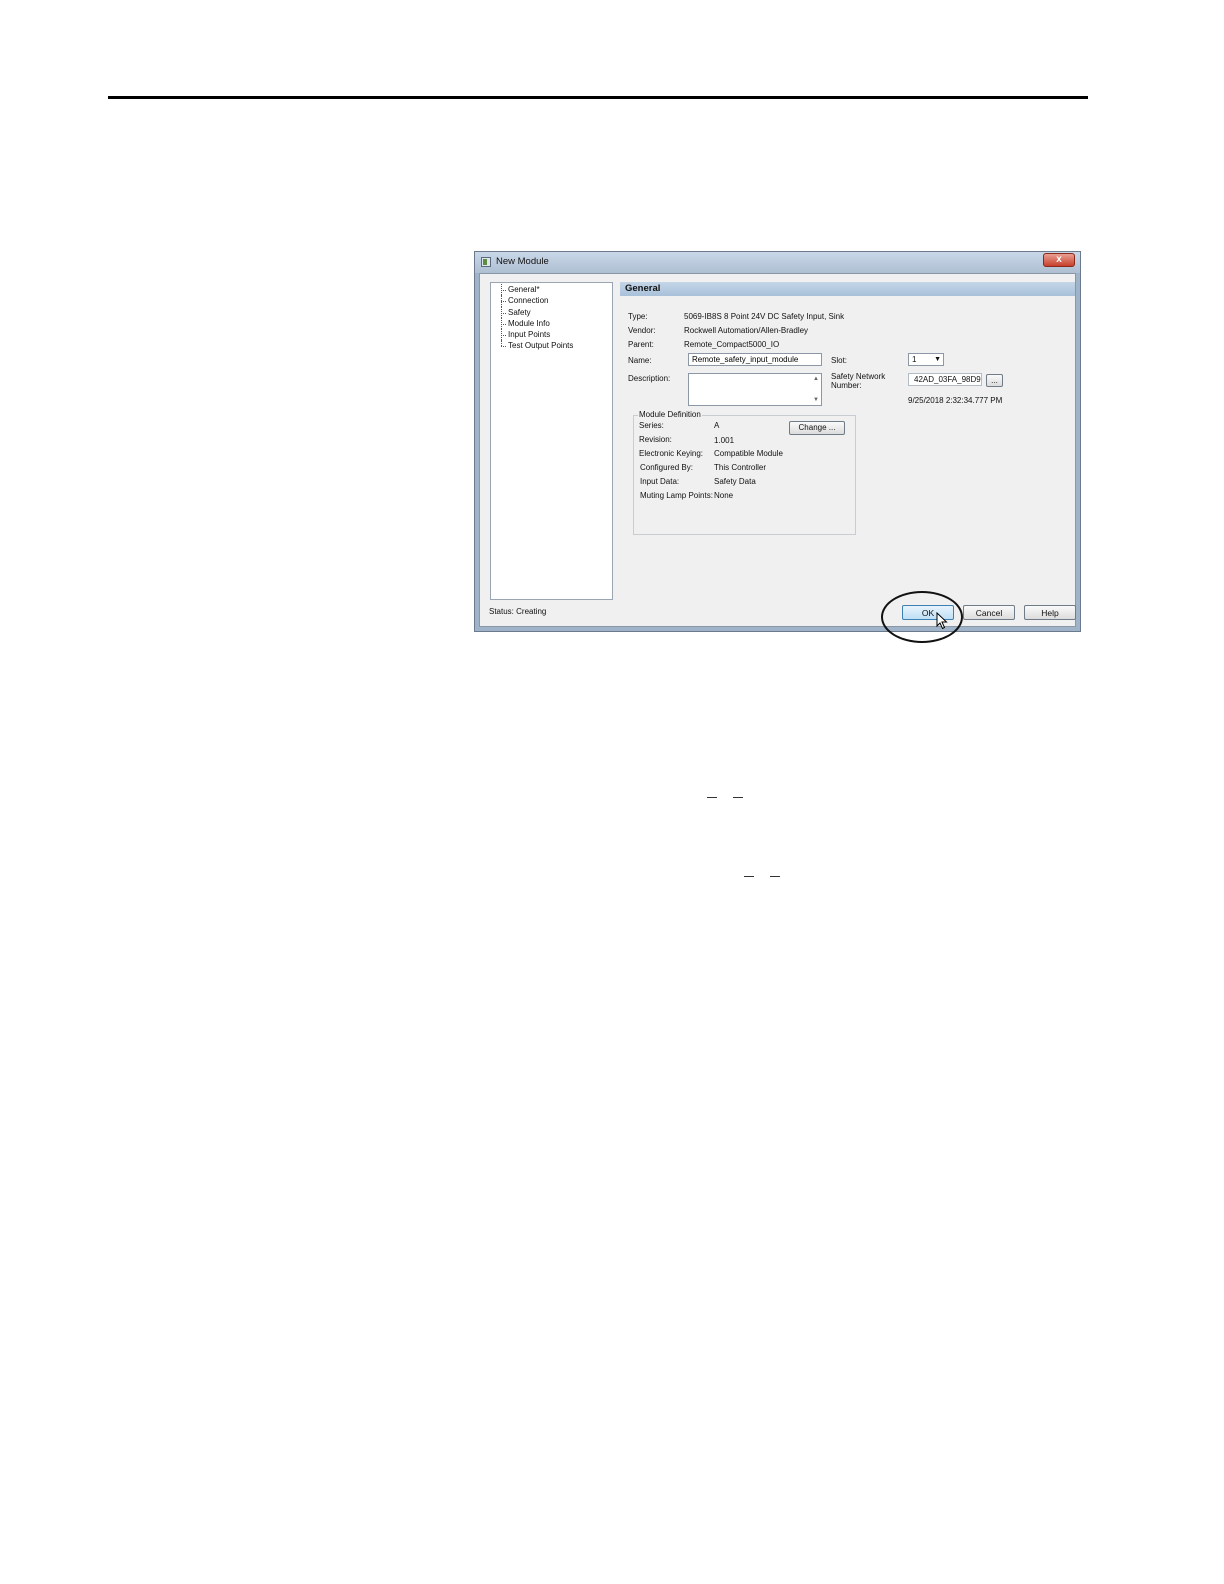  Describe the element at coordinates (556, 345) in the screenshot. I see `tree-item-test-output-points: Test Output Points` at that location.